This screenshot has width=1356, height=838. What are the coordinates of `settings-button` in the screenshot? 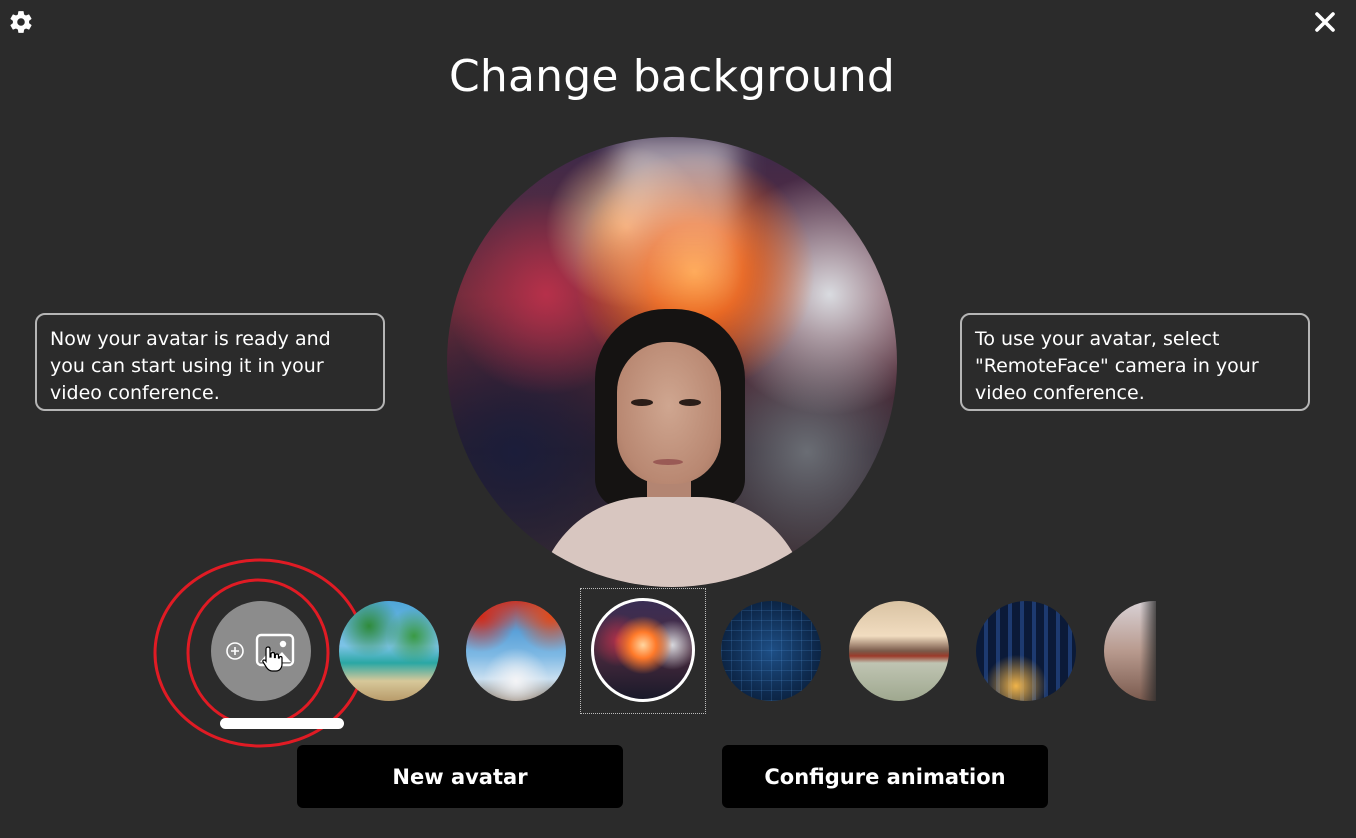 It's located at (21, 22).